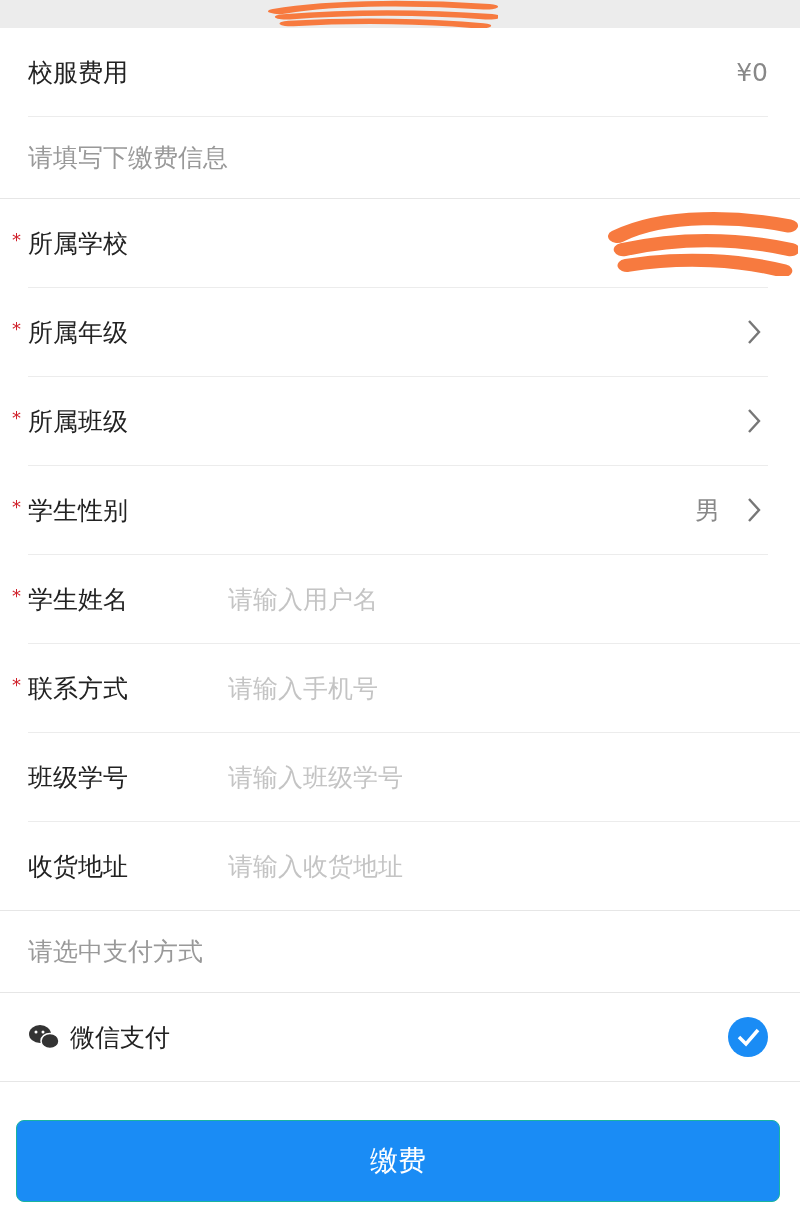 This screenshot has height=1224, width=800. What do you see at coordinates (78, 599) in the screenshot?
I see `field-label: 学生姓名` at bounding box center [78, 599].